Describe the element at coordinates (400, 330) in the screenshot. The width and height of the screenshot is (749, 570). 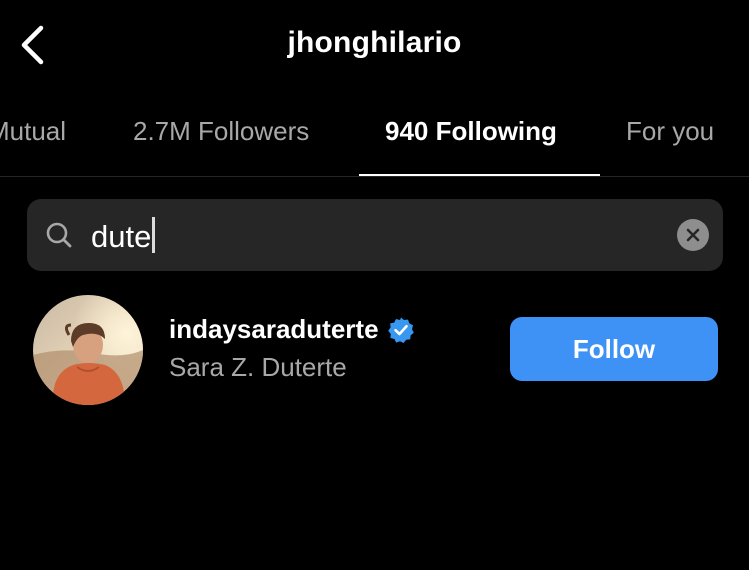
I see `verified-badge-icon` at that location.